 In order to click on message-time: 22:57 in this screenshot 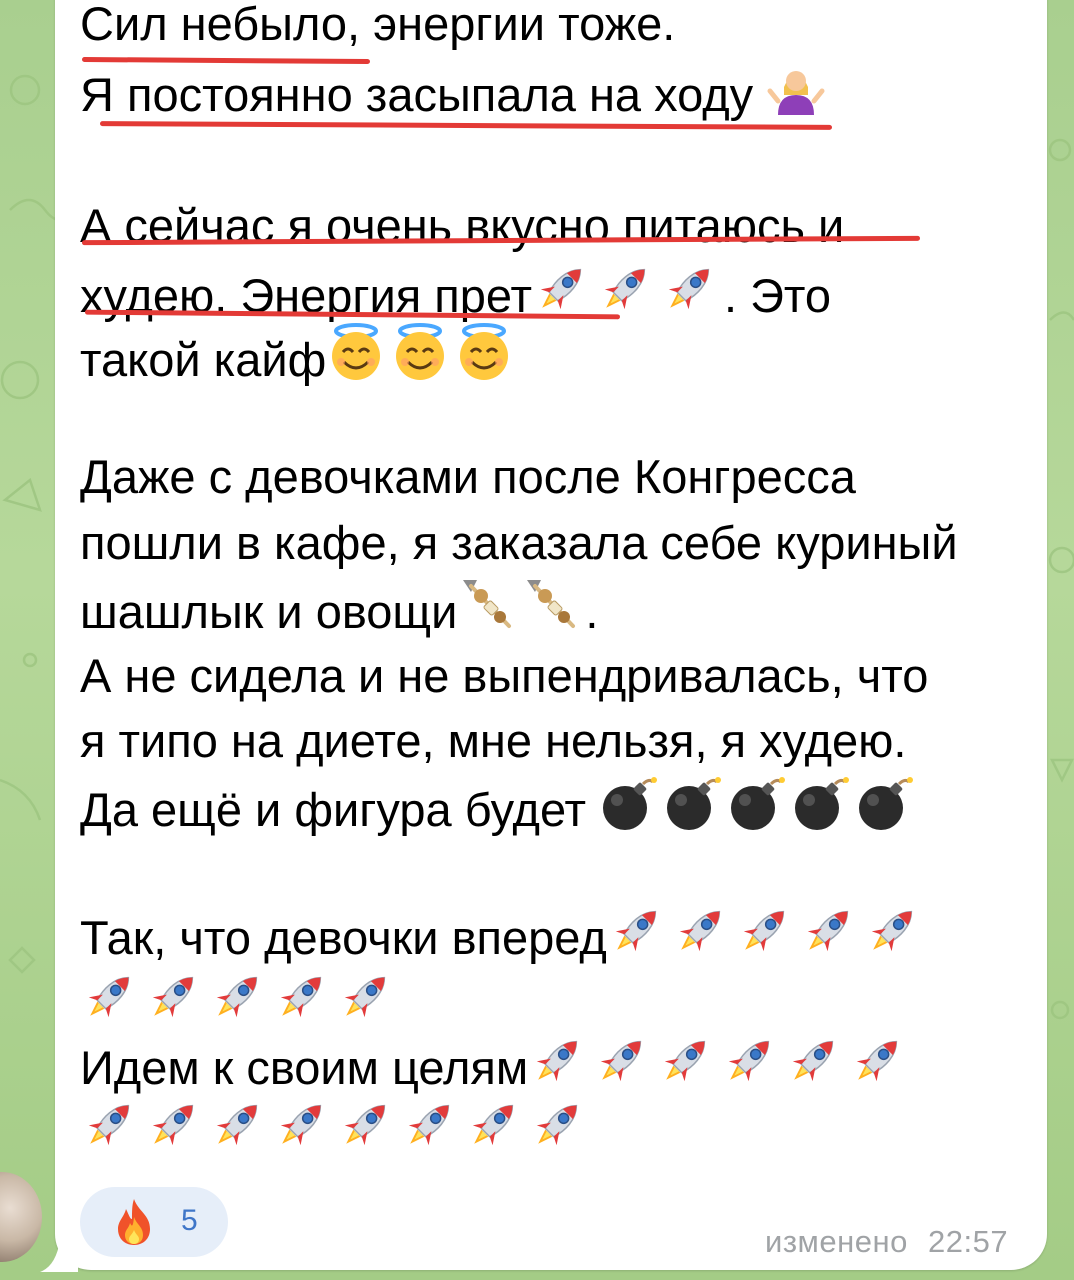, I will do `click(968, 1241)`.